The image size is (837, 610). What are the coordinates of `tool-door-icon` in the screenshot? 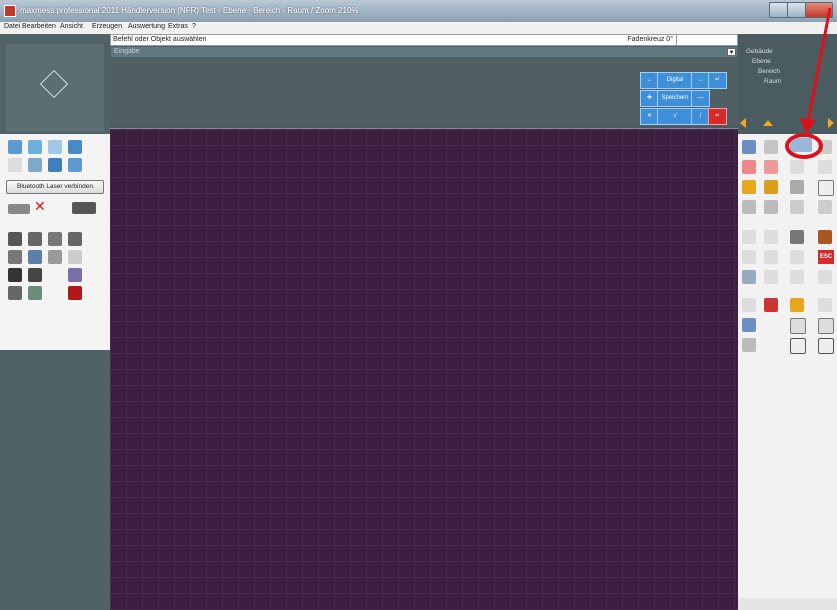 It's located at (771, 147).